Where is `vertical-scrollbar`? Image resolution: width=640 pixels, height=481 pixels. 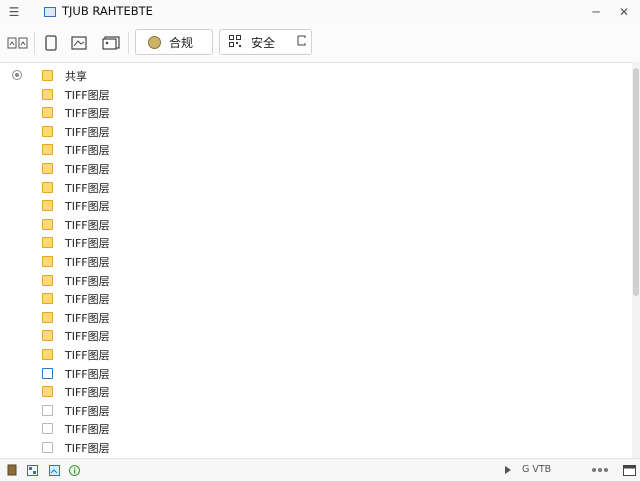
vertical-scrollbar is located at coordinates (636, 260).